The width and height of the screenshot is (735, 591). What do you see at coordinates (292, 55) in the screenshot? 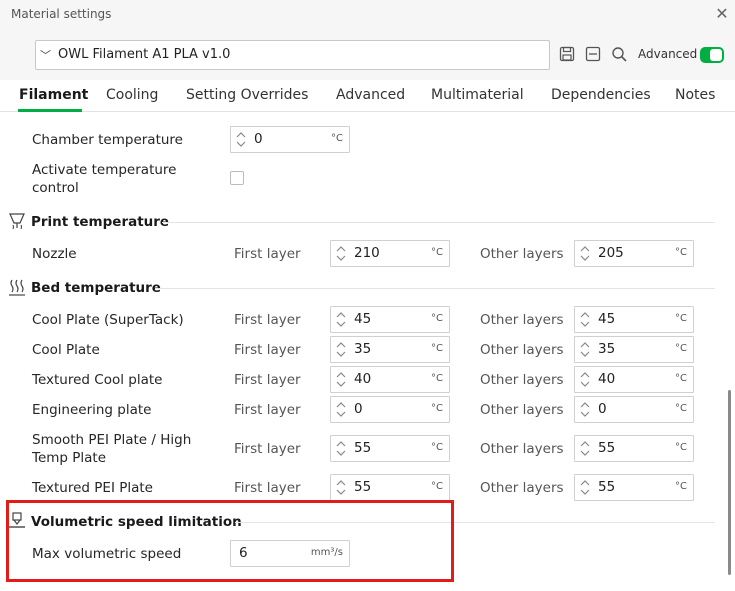
I see `preset-dropdown: ﹀ OWL Filament A1 PLA v1.0` at bounding box center [292, 55].